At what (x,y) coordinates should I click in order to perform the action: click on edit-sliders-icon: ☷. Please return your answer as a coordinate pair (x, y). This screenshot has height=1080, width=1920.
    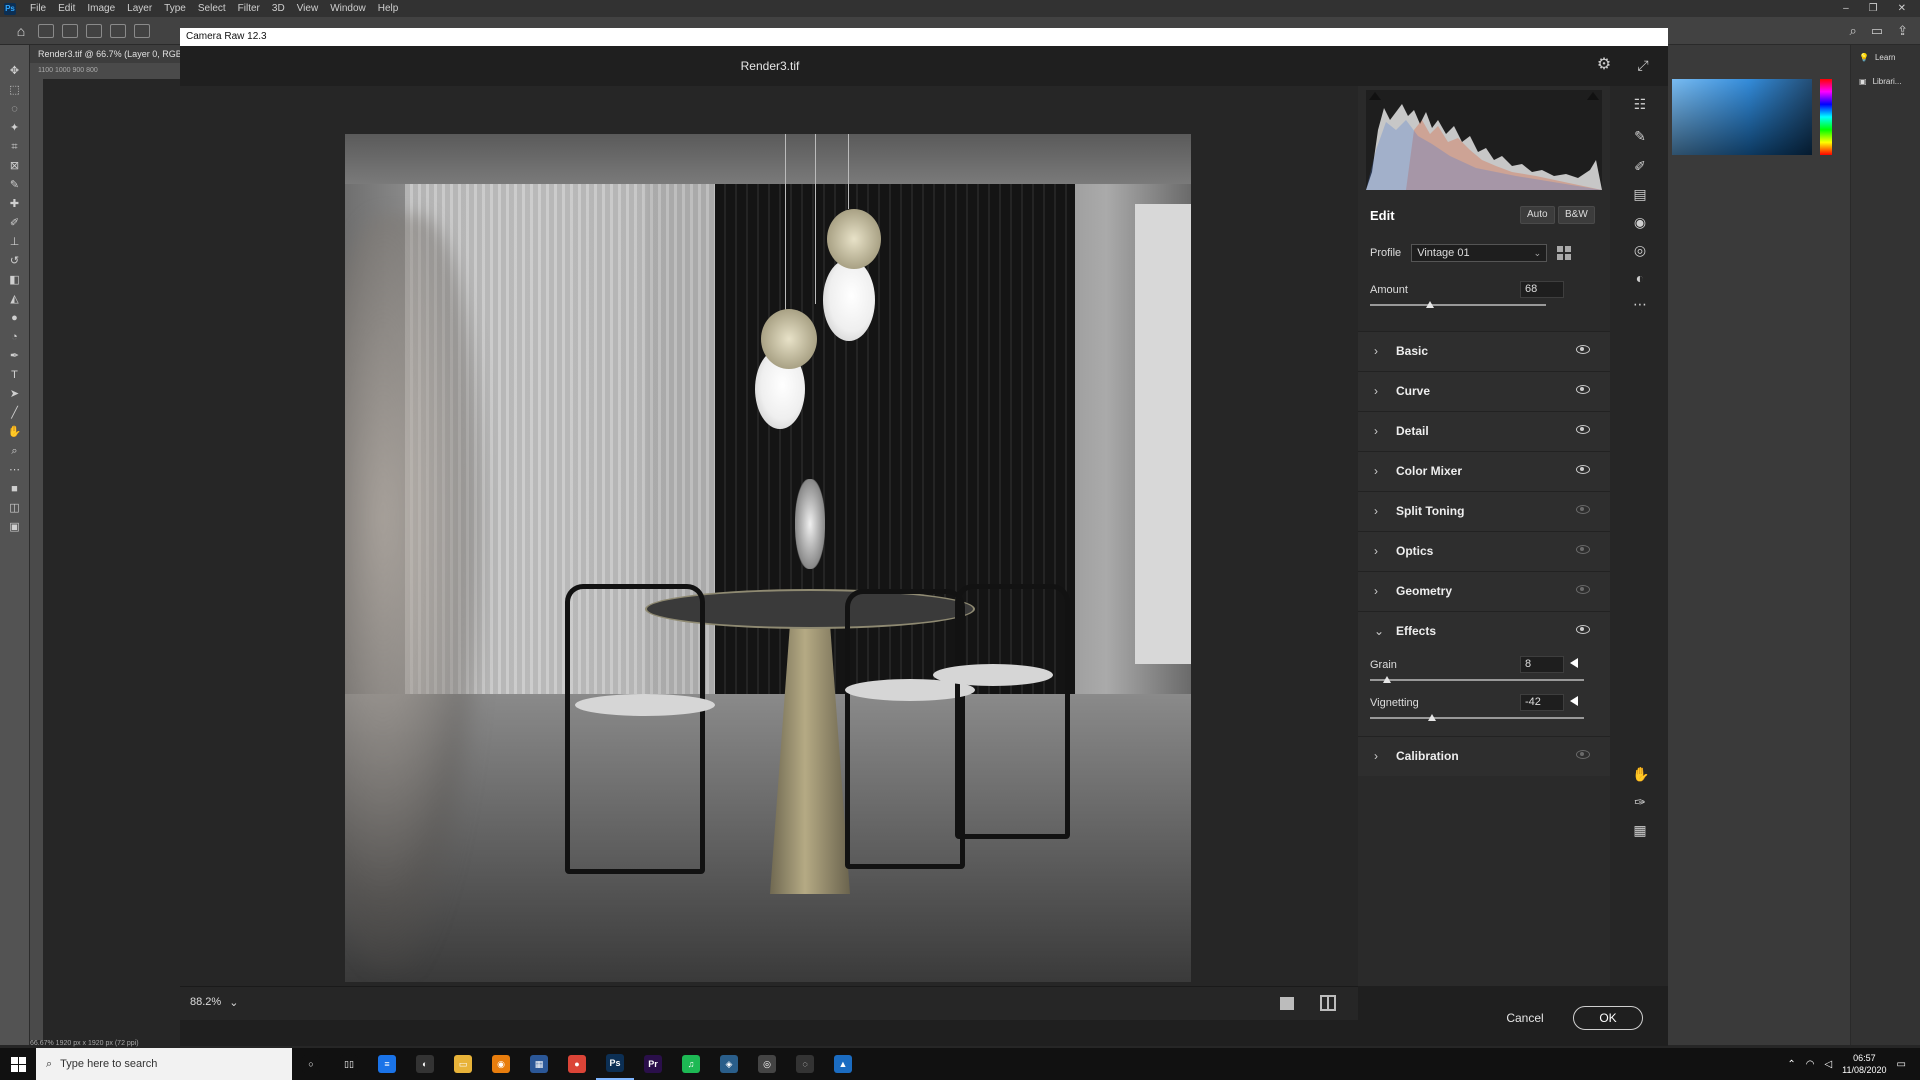
    Looking at the image, I should click on (1640, 104).